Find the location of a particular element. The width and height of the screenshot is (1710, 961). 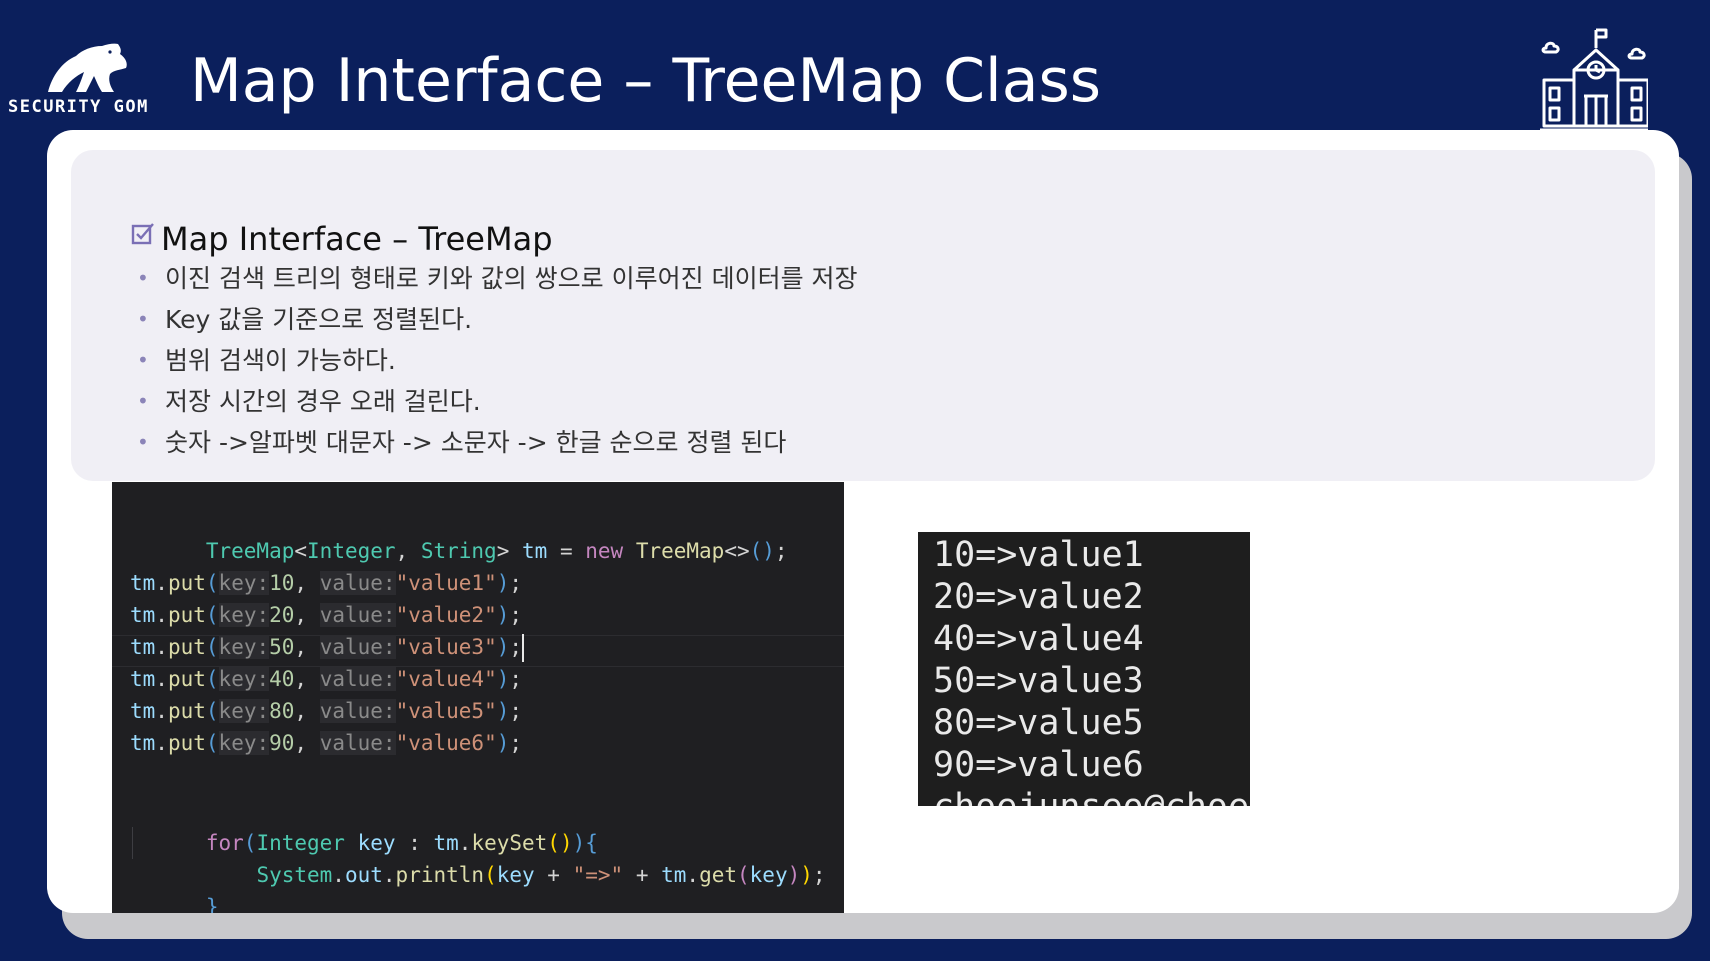

code-line-put: tm.put(key:50, value:"value3"); is located at coordinates (327, 647).